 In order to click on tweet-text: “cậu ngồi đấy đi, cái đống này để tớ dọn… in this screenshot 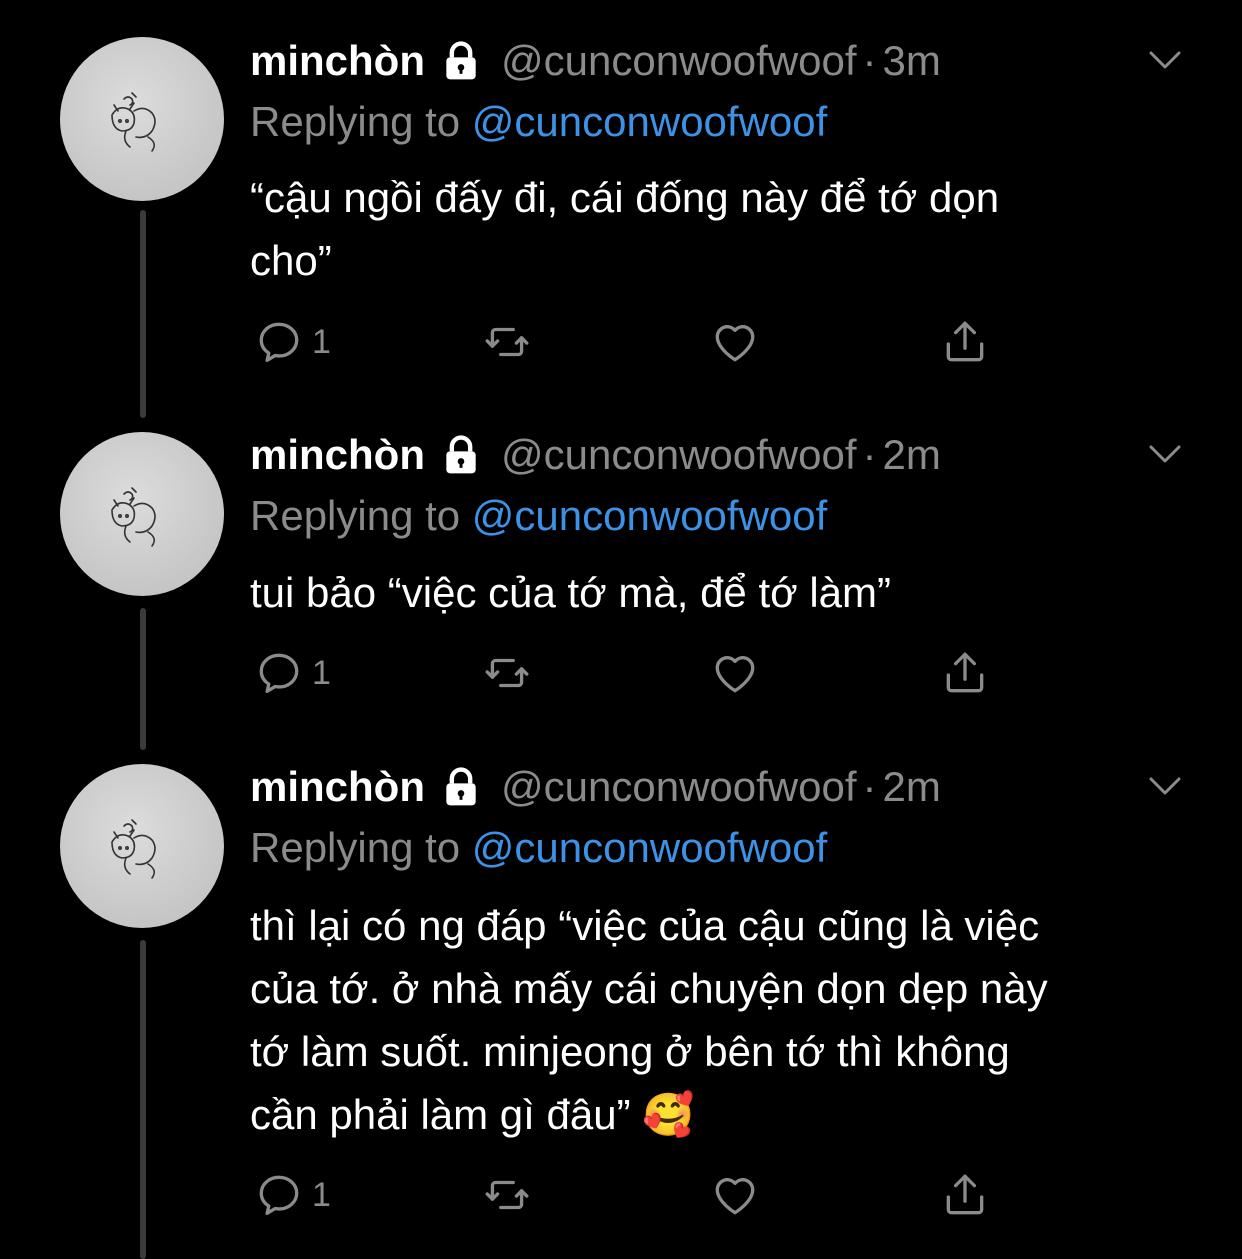, I will do `click(725, 229)`.